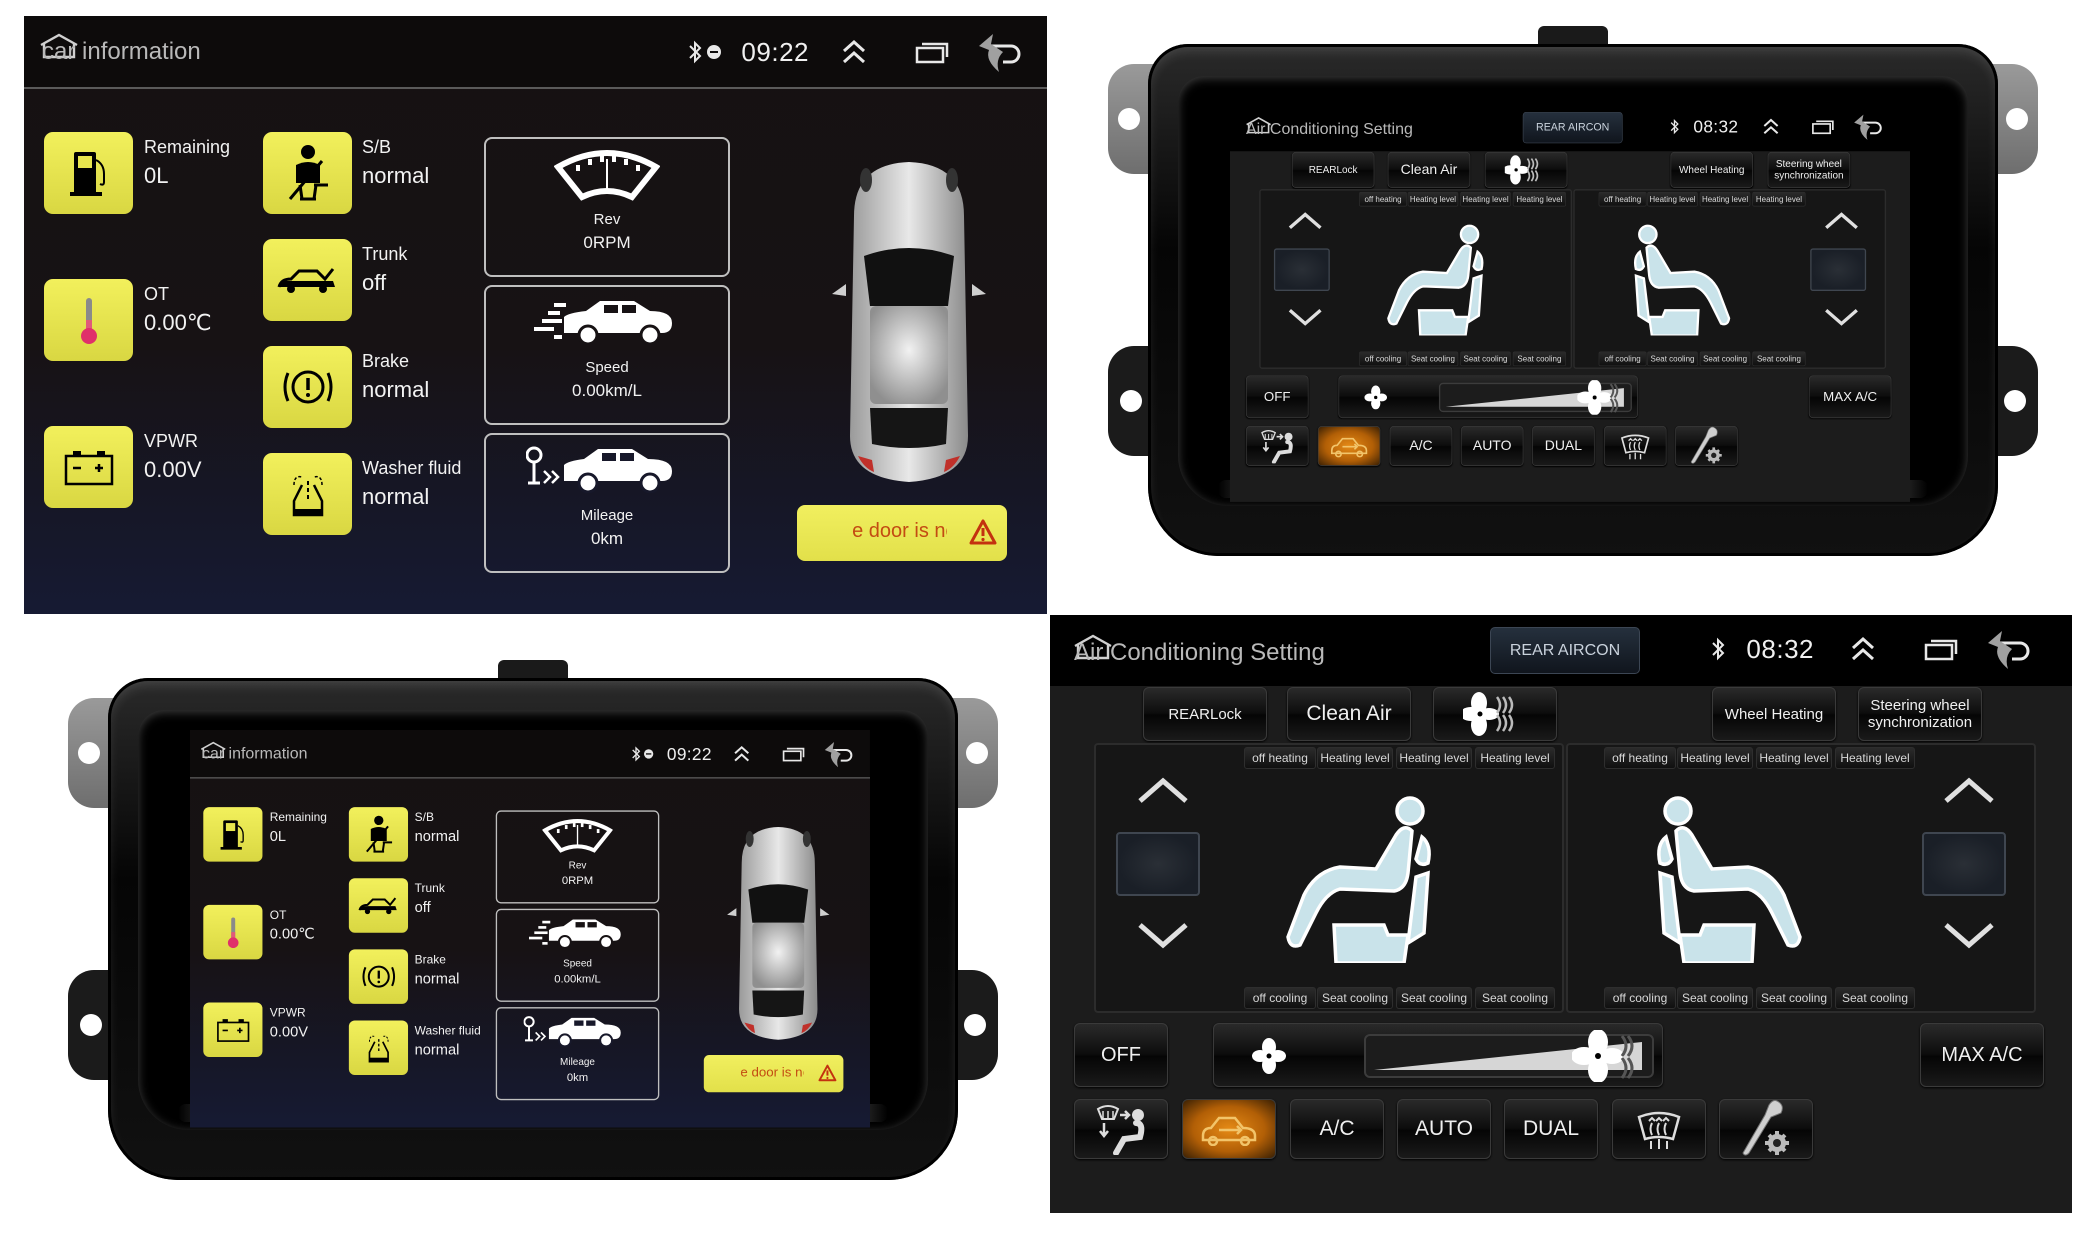  Describe the element at coordinates (278, 836) in the screenshot. I see `item-value: 0L` at that location.